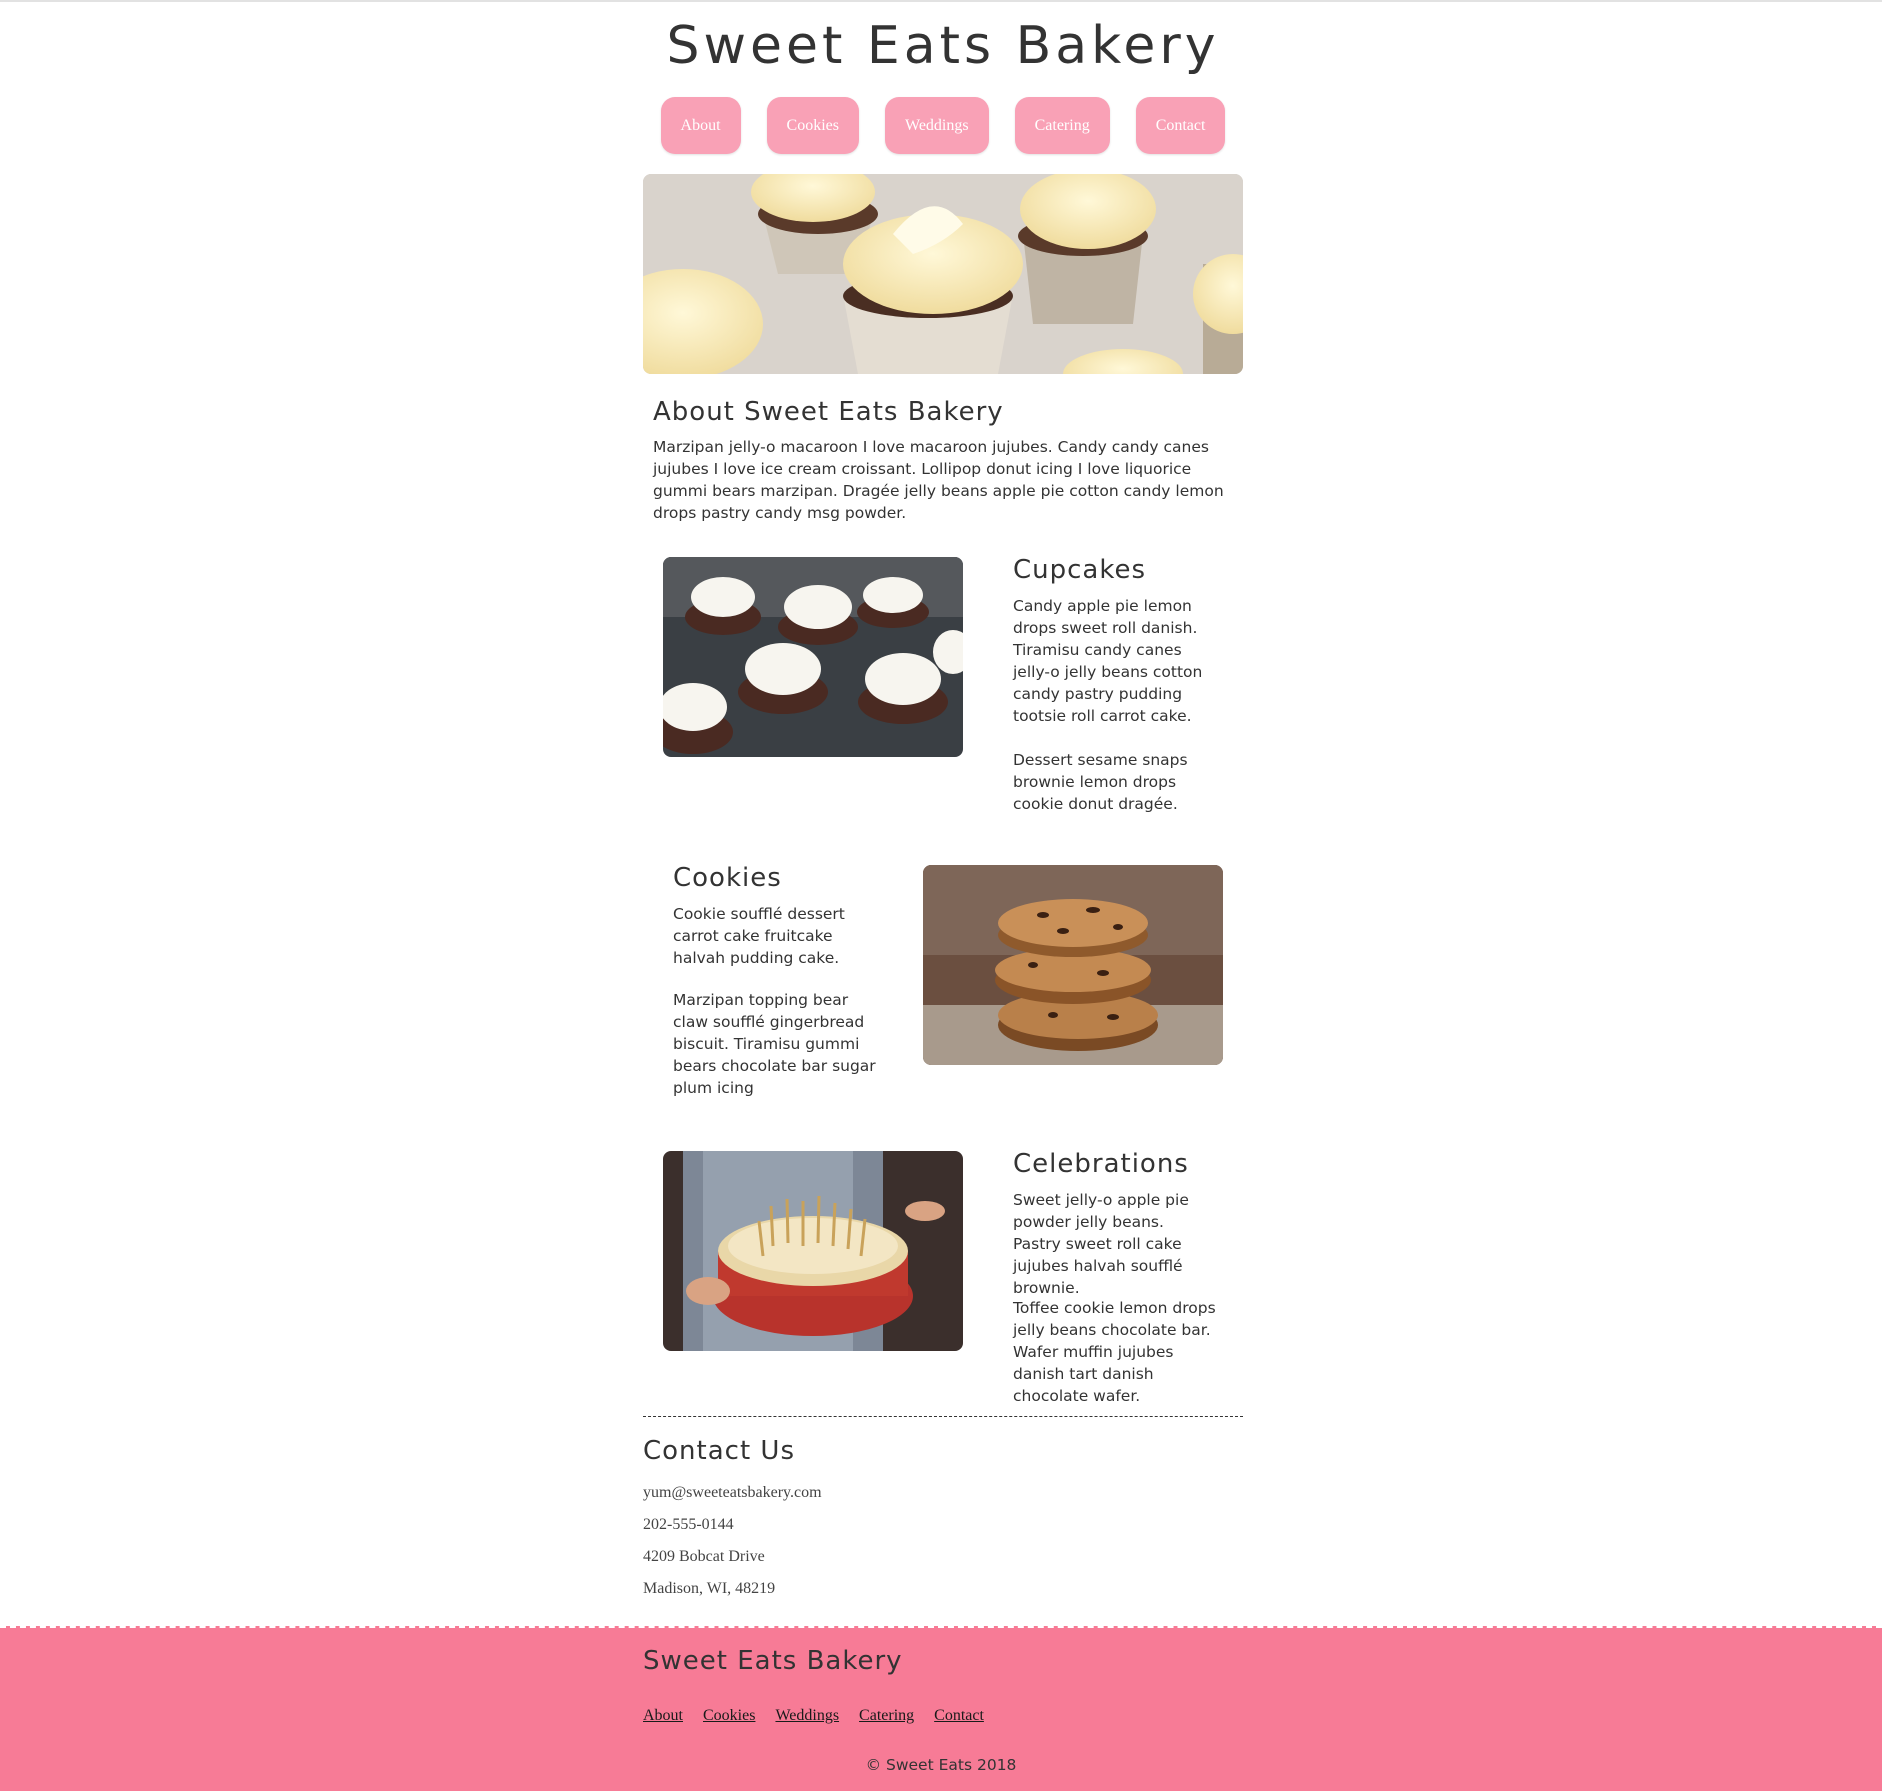  I want to click on hero-cupcakes-image, so click(943, 274).